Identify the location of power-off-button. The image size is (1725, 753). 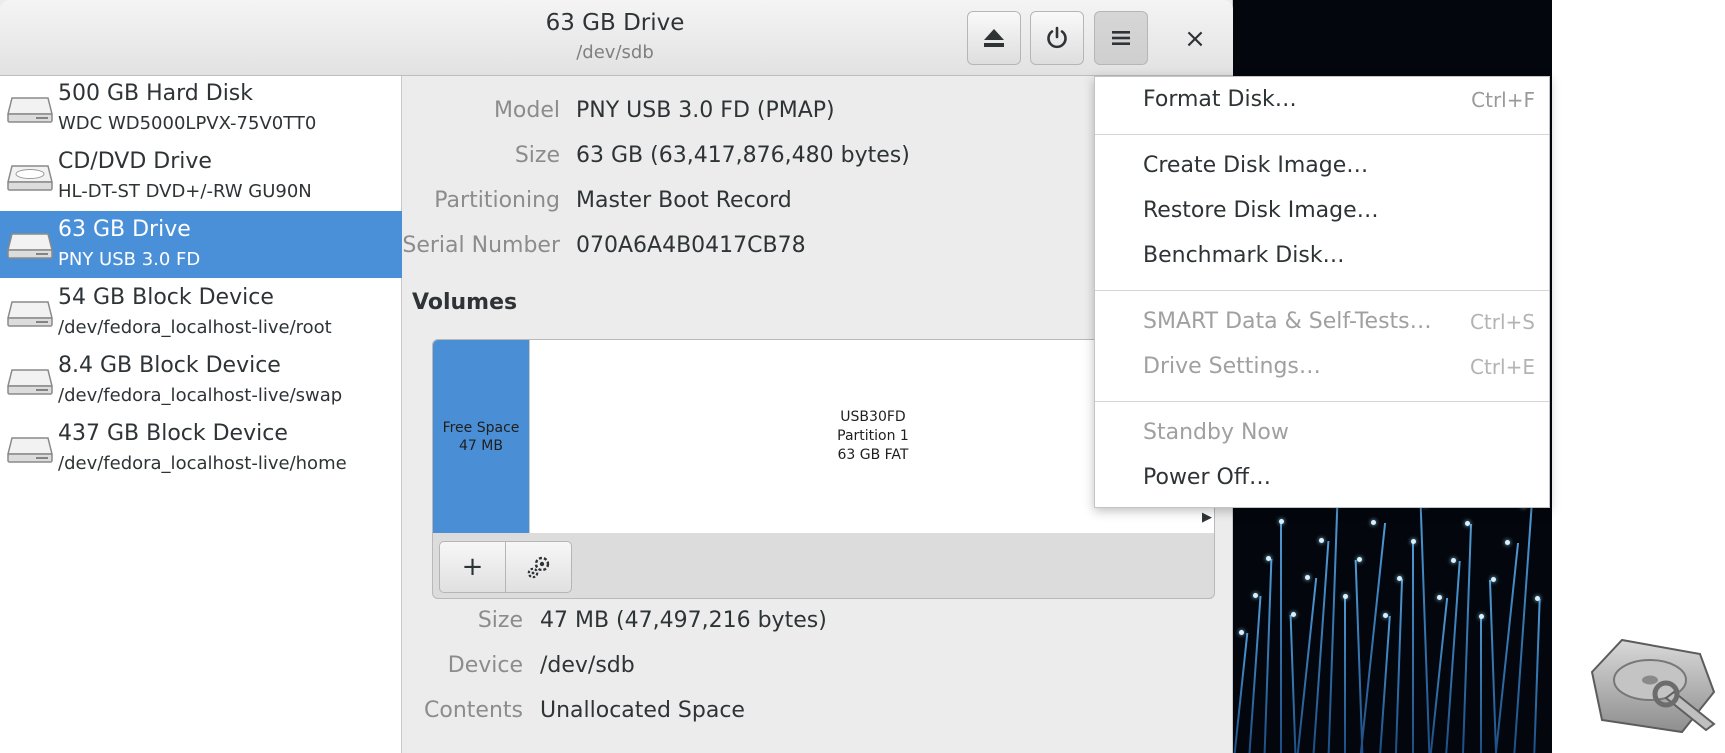
(1057, 38).